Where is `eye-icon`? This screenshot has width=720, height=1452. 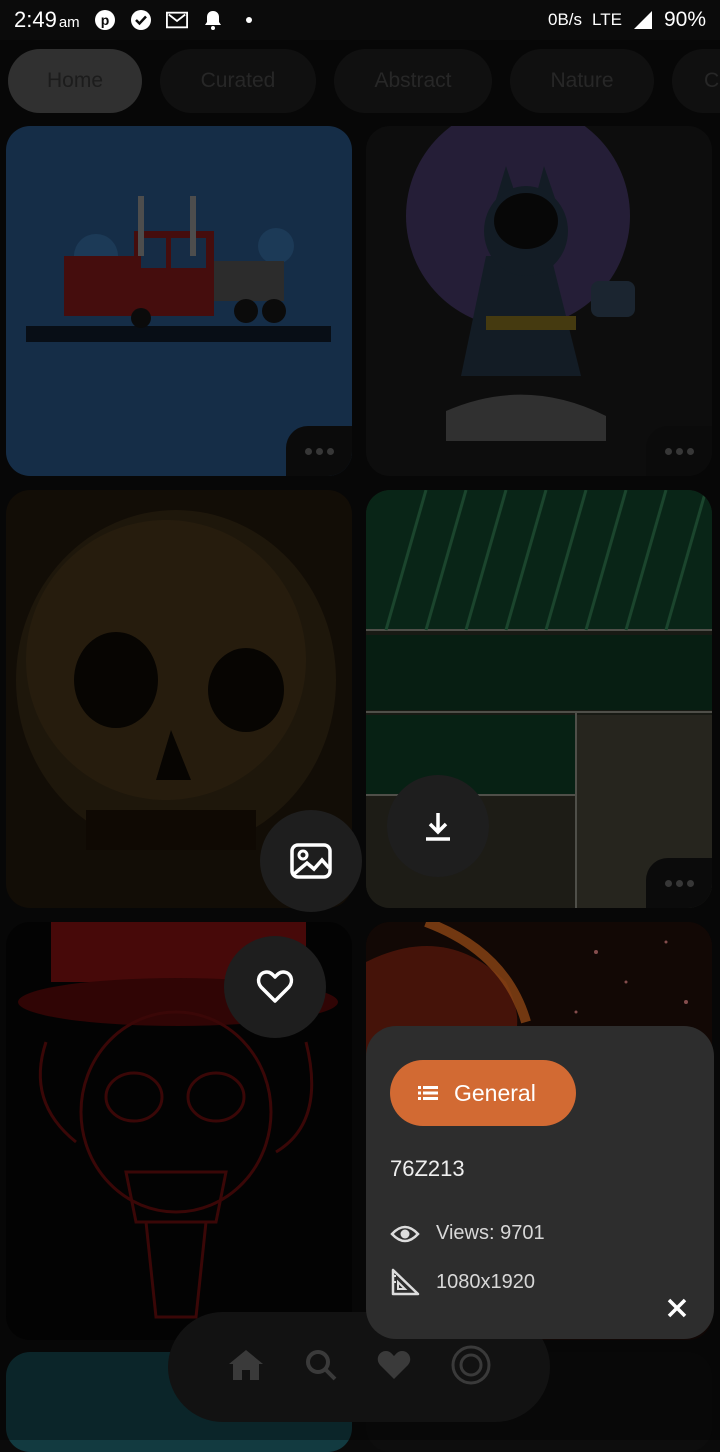 eye-icon is located at coordinates (405, 1233).